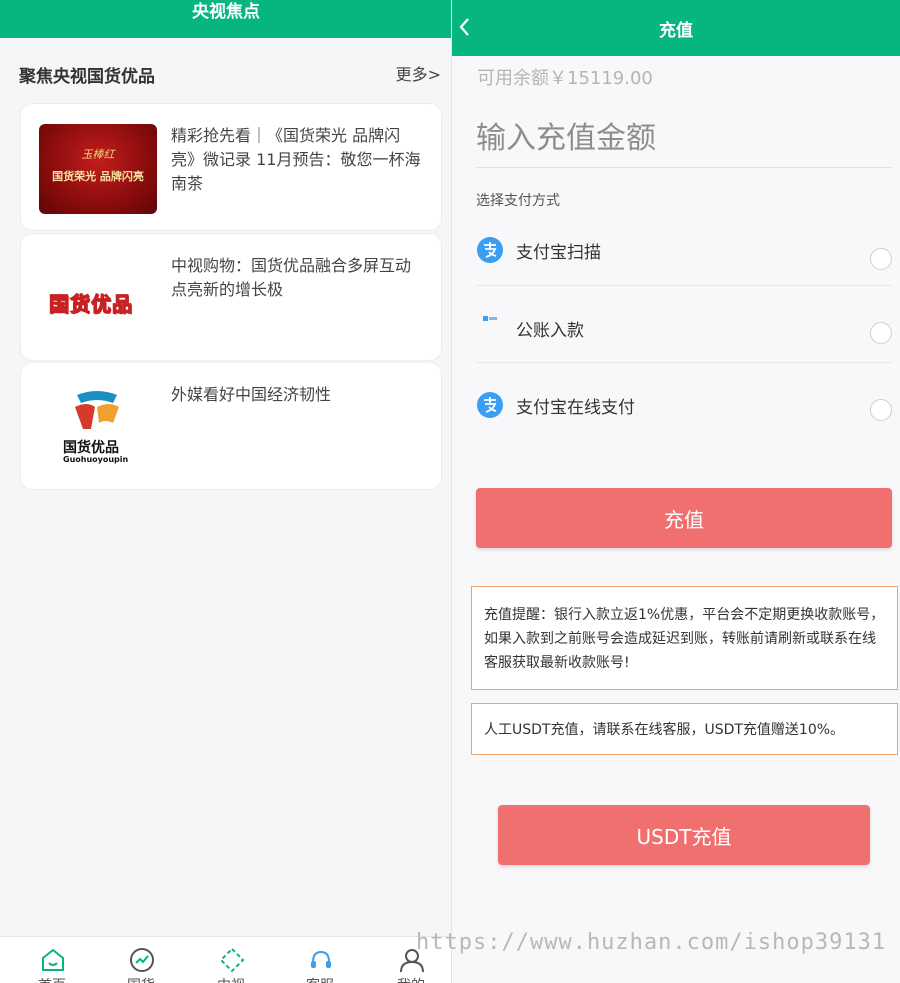 This screenshot has height=983, width=900. I want to click on usdt-notice: 人工USDT充值，请联系在线客服，USDT充值赠送10%。, so click(684, 729).